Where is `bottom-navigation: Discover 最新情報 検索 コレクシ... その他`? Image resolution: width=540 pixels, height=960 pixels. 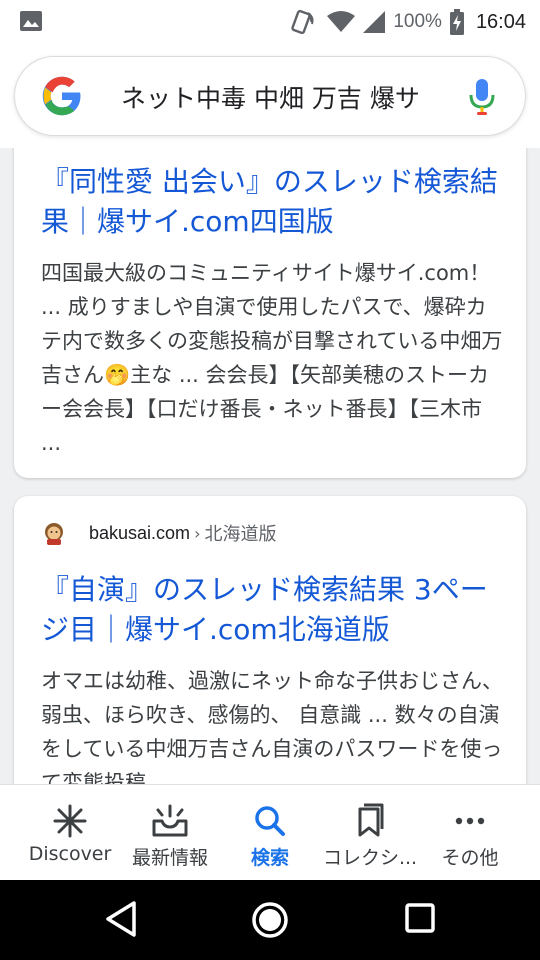 bottom-navigation: Discover 最新情報 検索 コレクシ... その他 is located at coordinates (270, 832).